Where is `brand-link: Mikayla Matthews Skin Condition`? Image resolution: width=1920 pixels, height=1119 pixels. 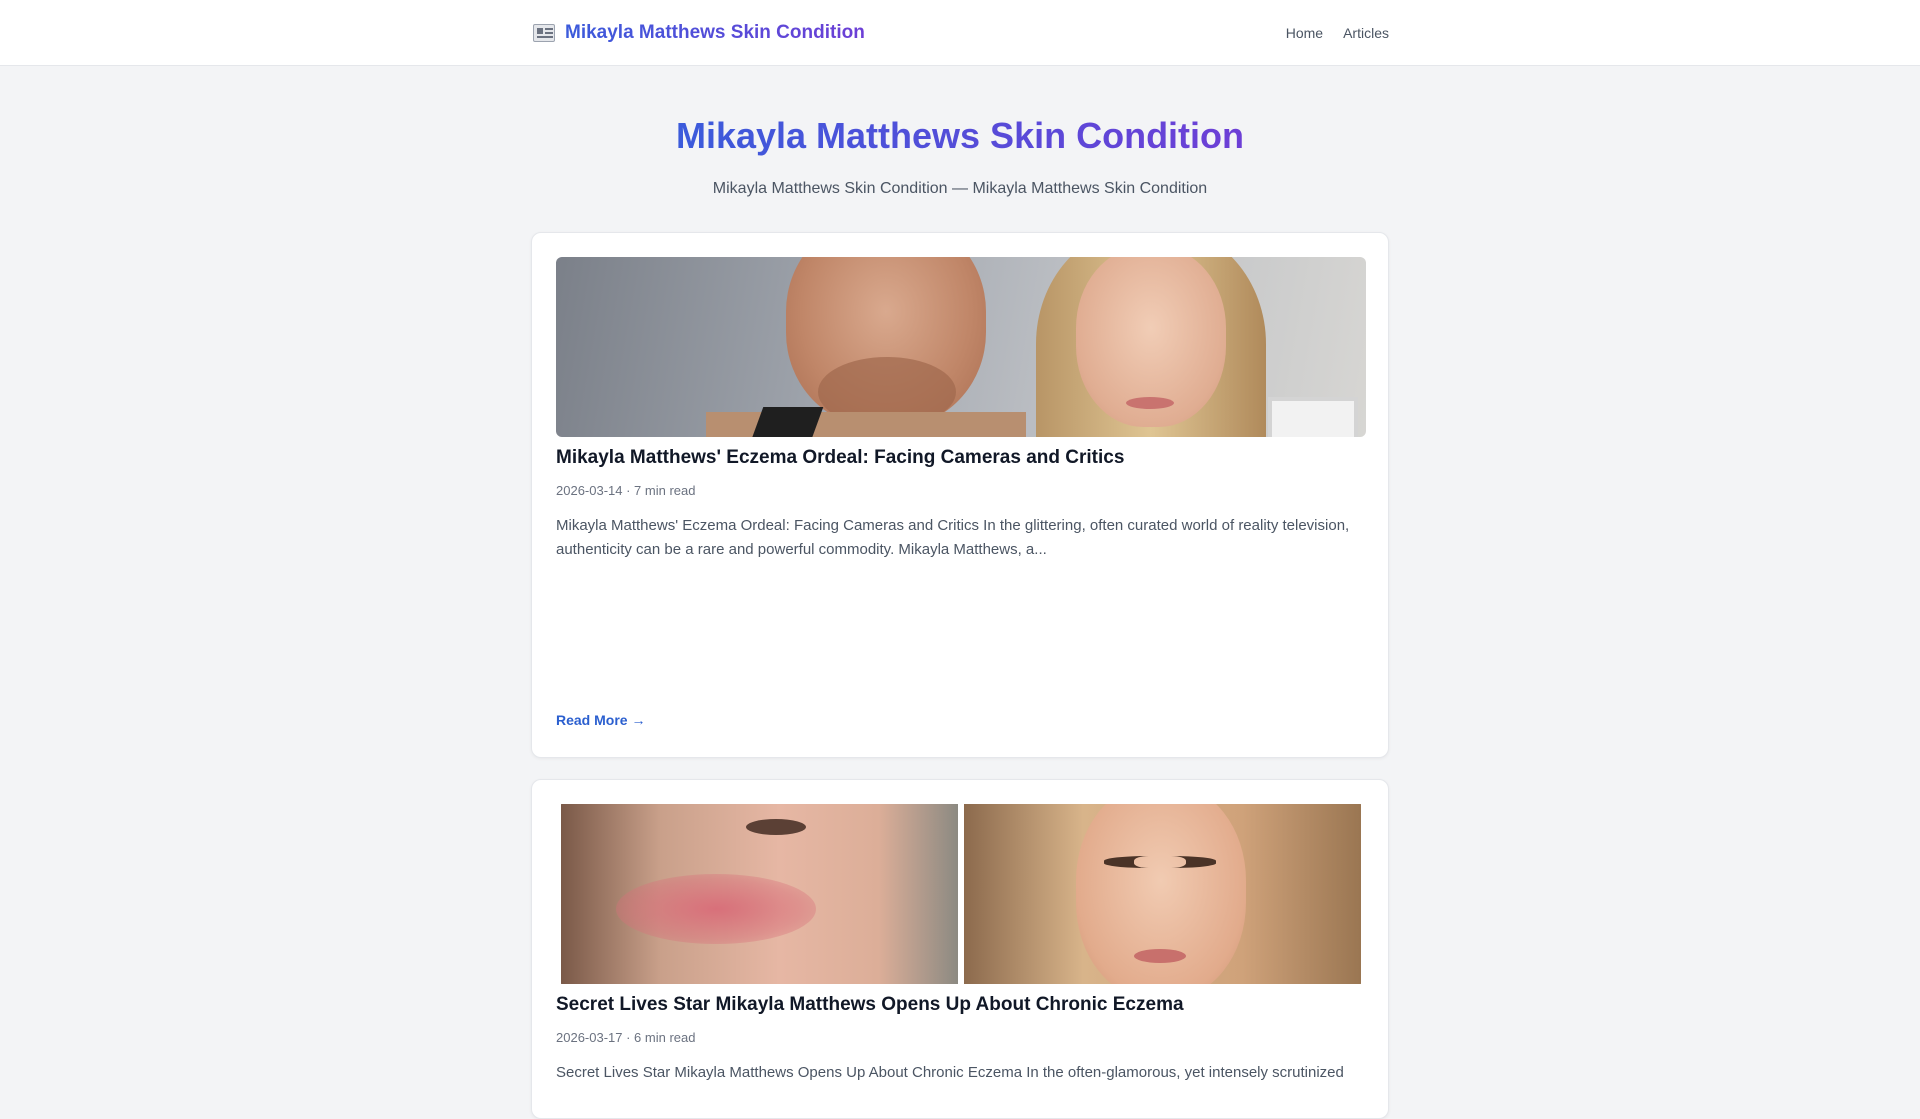 brand-link: Mikayla Matthews Skin Condition is located at coordinates (698, 33).